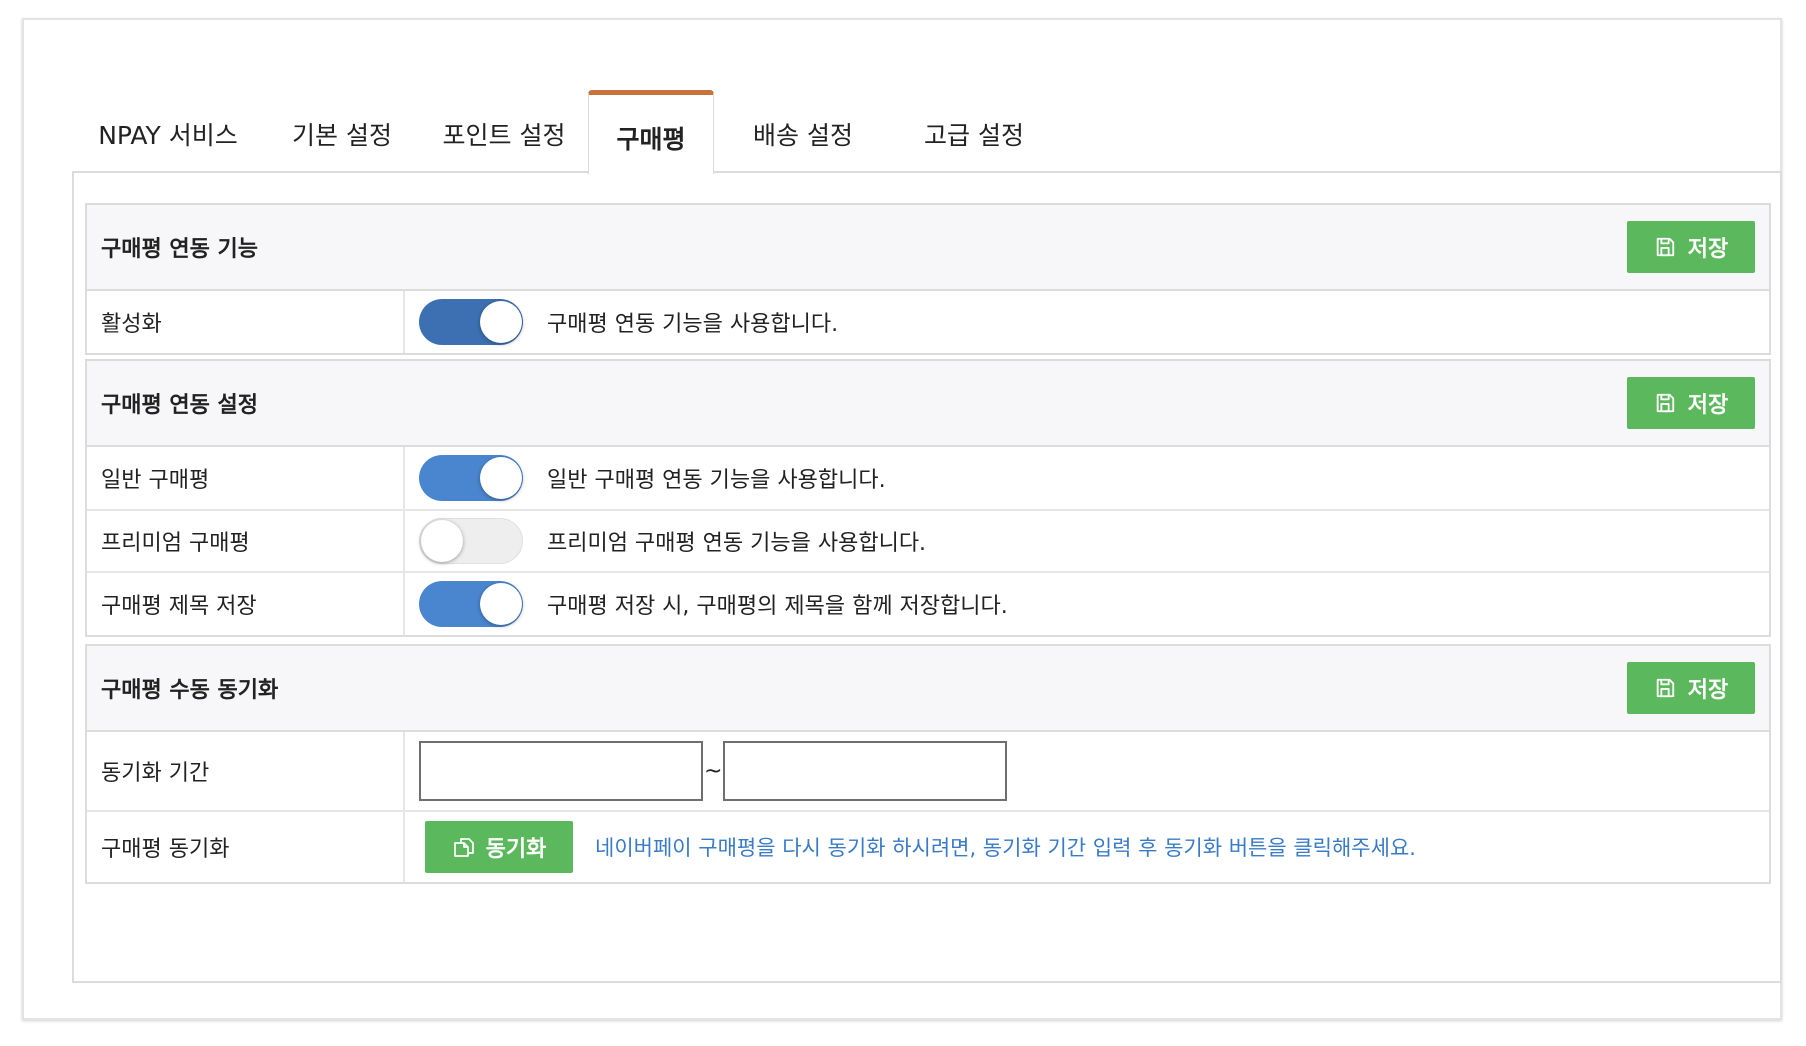 The width and height of the screenshot is (1806, 1046). I want to click on row-description: 구매평 연동 기능을 사용합니다., so click(693, 324).